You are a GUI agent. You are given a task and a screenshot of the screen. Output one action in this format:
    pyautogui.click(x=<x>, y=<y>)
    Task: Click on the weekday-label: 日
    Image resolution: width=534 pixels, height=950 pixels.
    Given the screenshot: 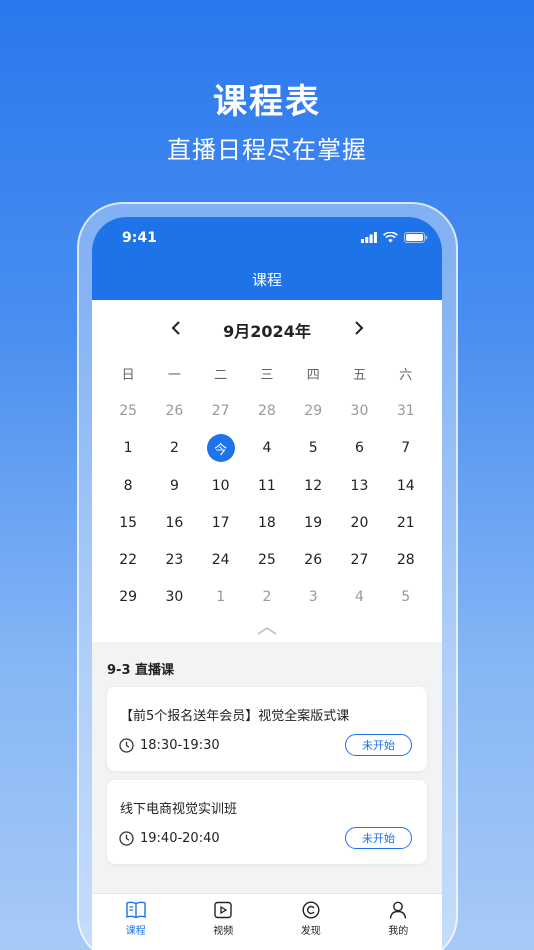 What is the action you would take?
    pyautogui.click(x=128, y=376)
    